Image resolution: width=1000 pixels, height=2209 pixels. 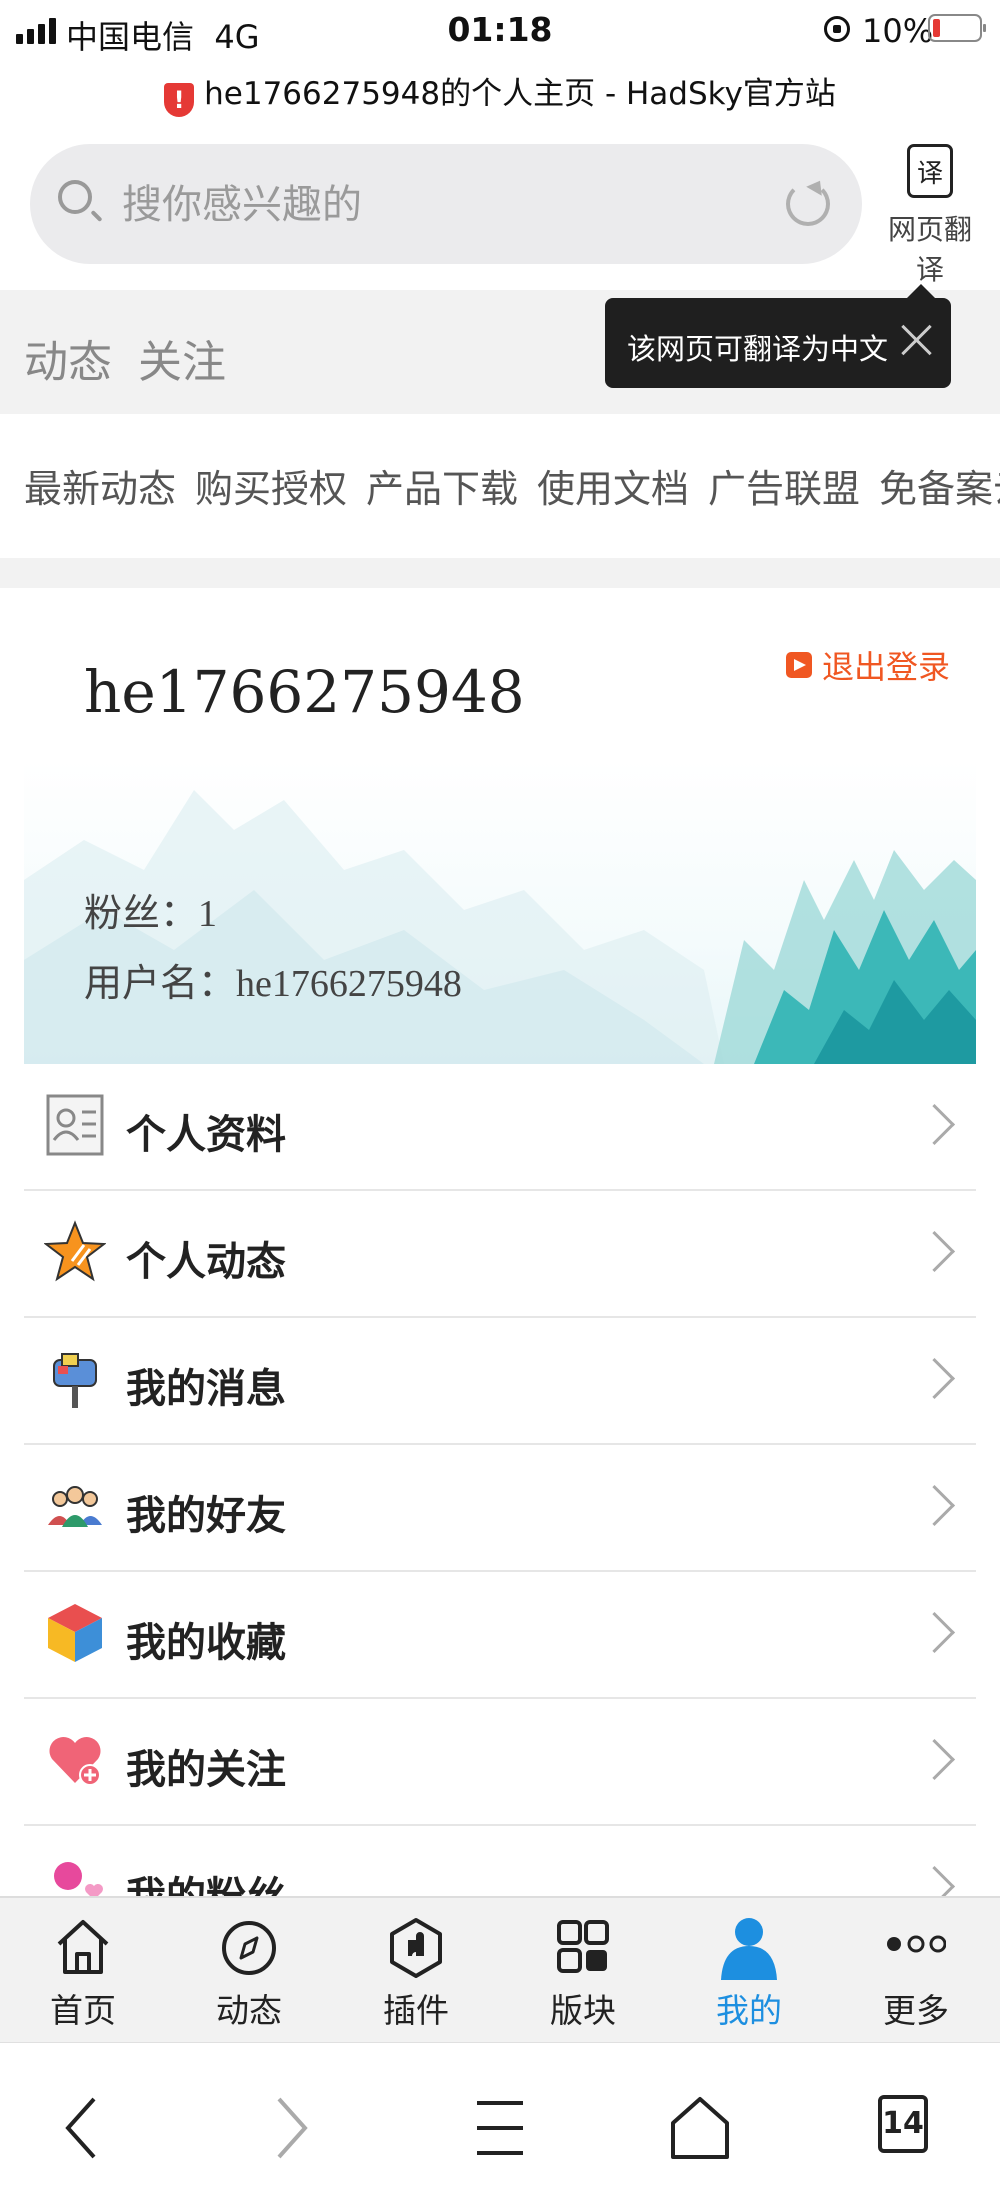 What do you see at coordinates (68, 358) in the screenshot?
I see `tab-dynamic: 动态` at bounding box center [68, 358].